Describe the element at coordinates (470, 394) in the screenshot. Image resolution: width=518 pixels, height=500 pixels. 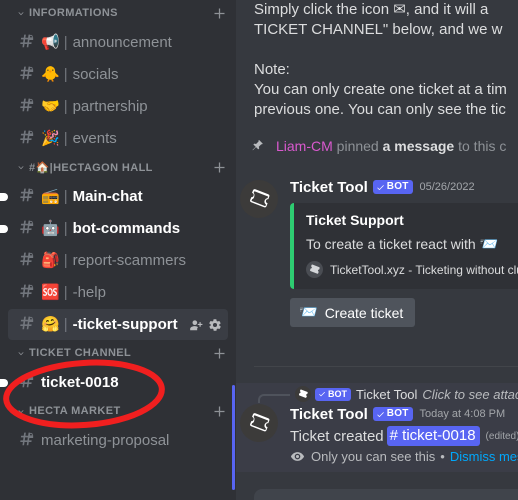
I see `reply-attachment-hint: Click to see attachme` at that location.